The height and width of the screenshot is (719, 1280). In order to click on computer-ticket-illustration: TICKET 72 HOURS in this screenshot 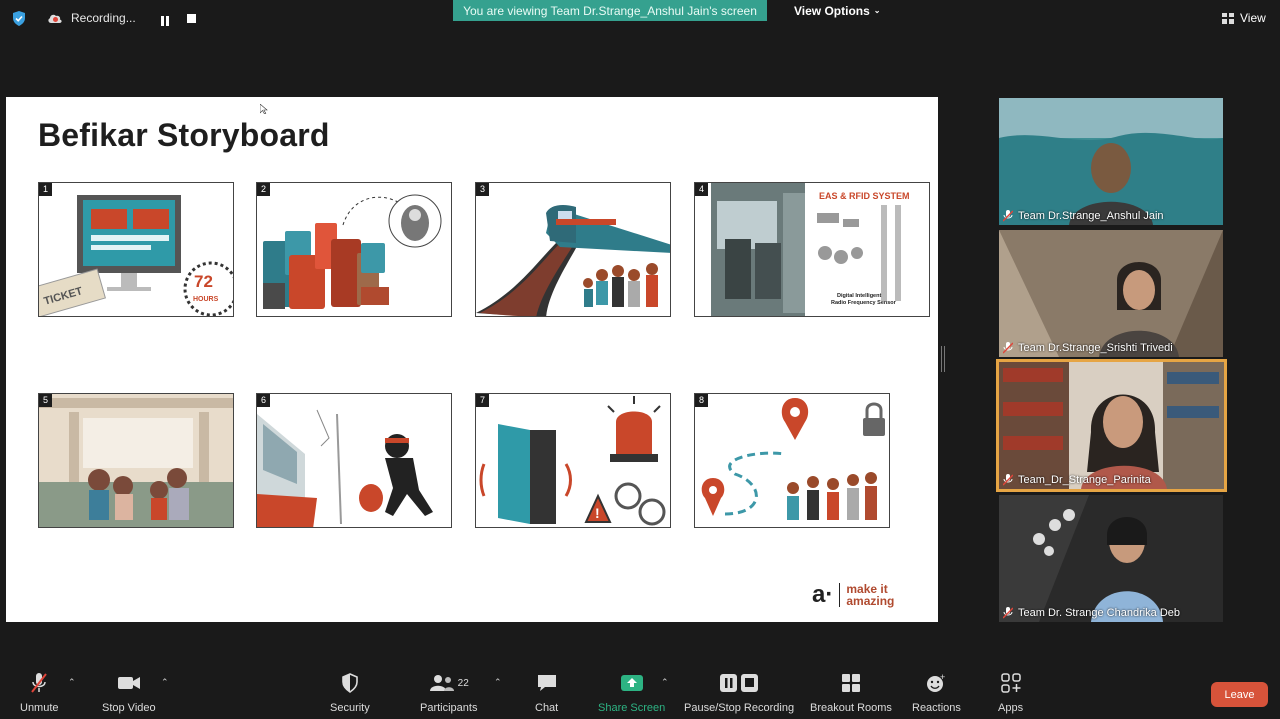, I will do `click(136, 255)`.